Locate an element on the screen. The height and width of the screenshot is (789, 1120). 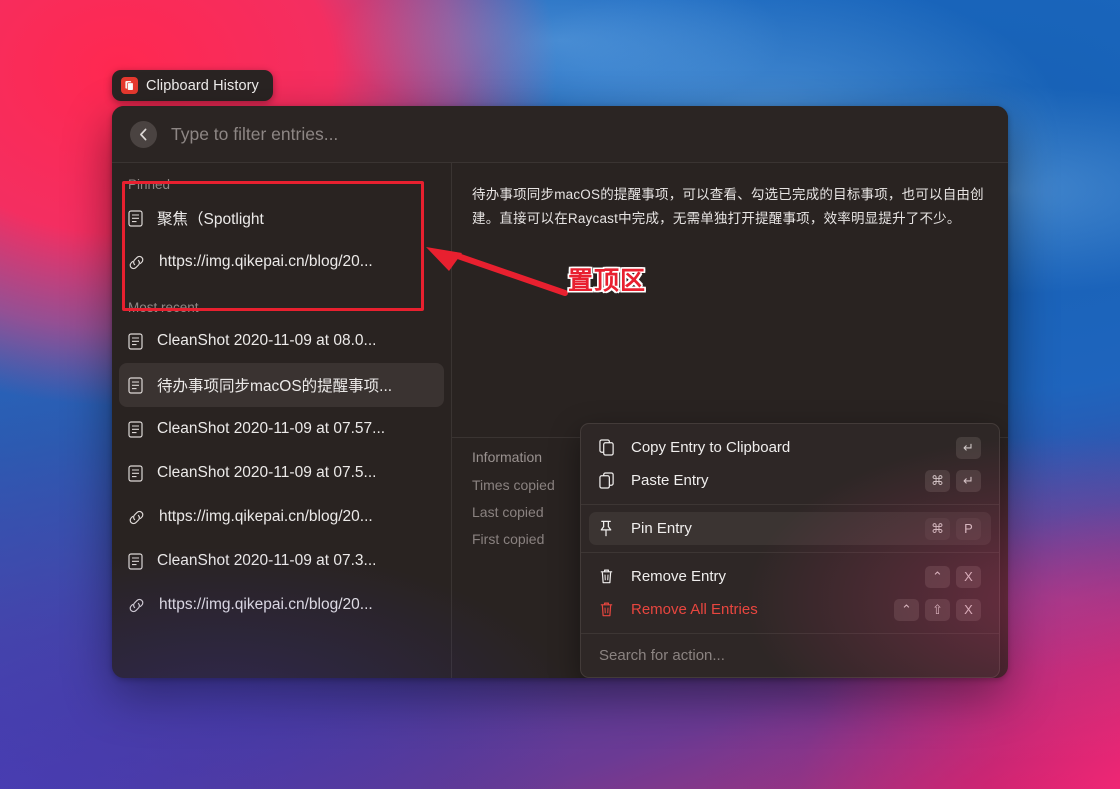
shortcut-keys: ↵ is located at coordinates (968, 447).